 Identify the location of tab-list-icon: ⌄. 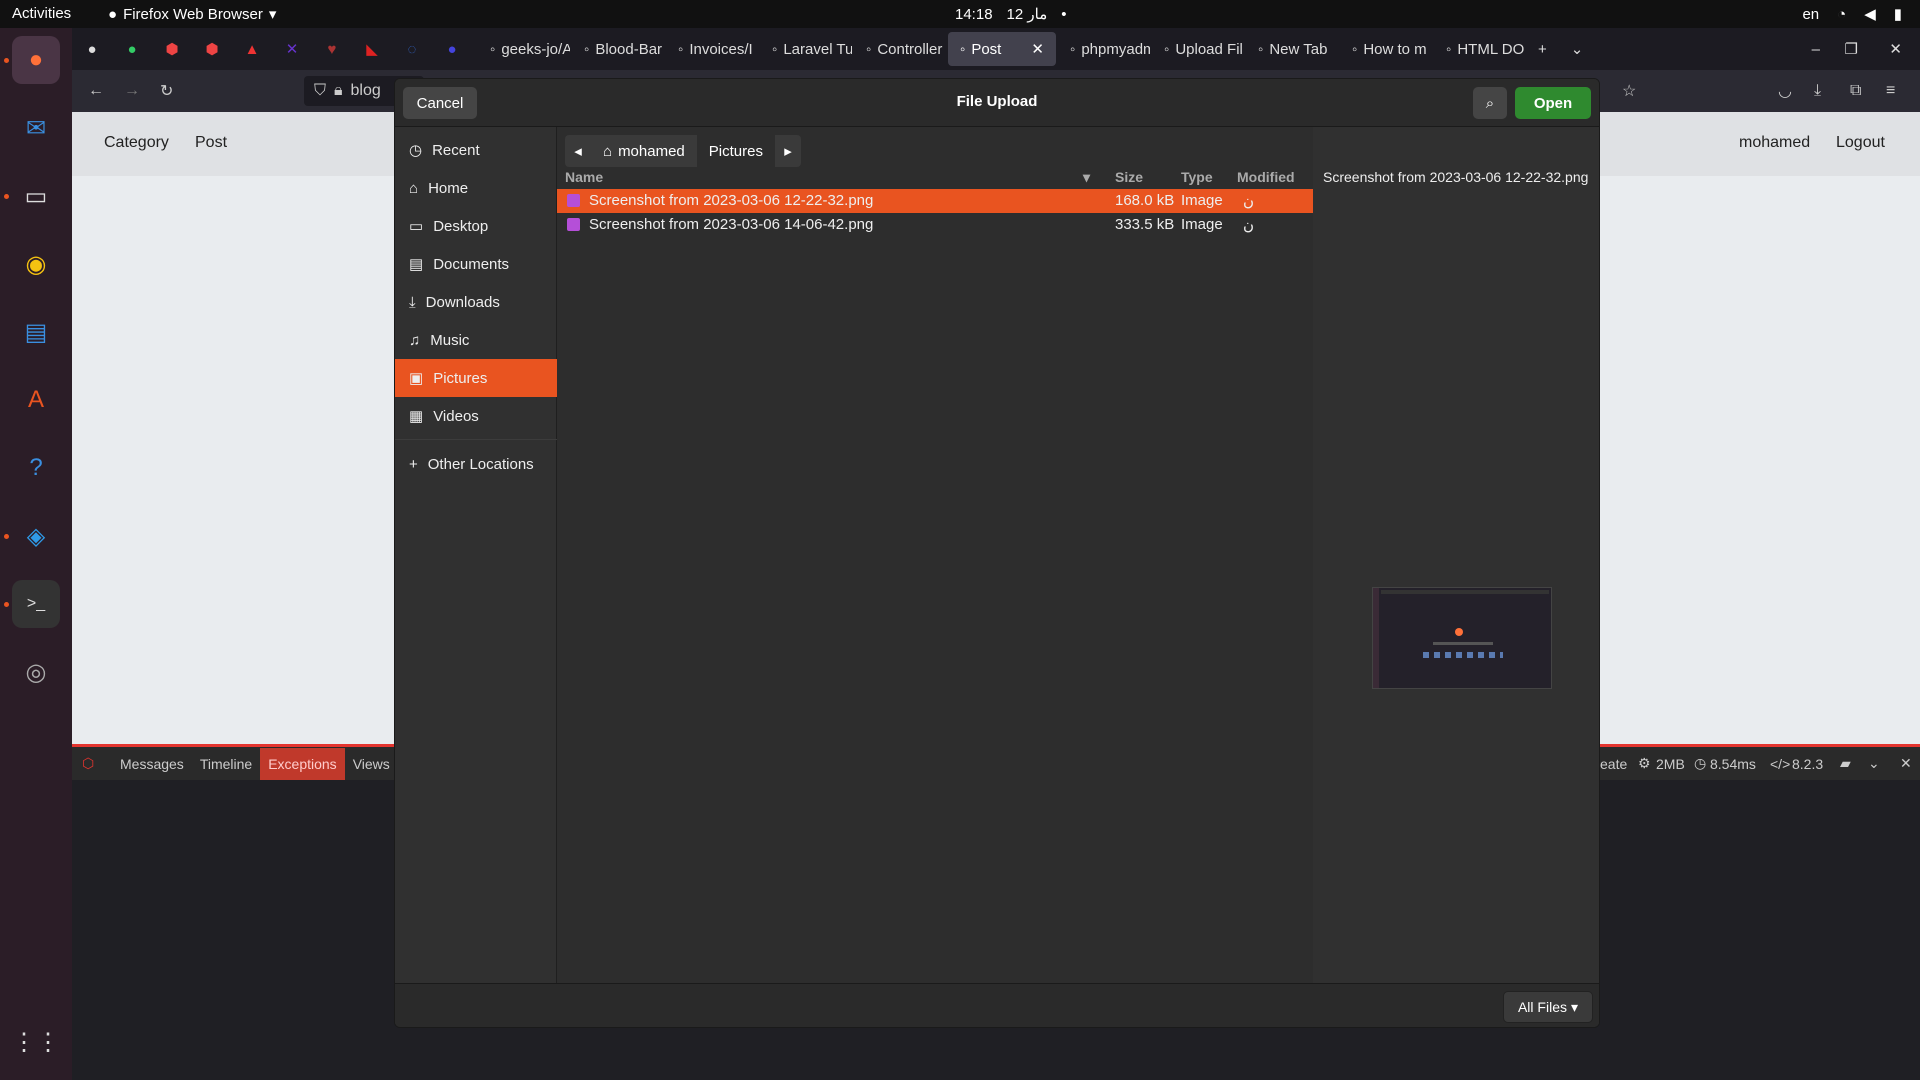
(1577, 49).